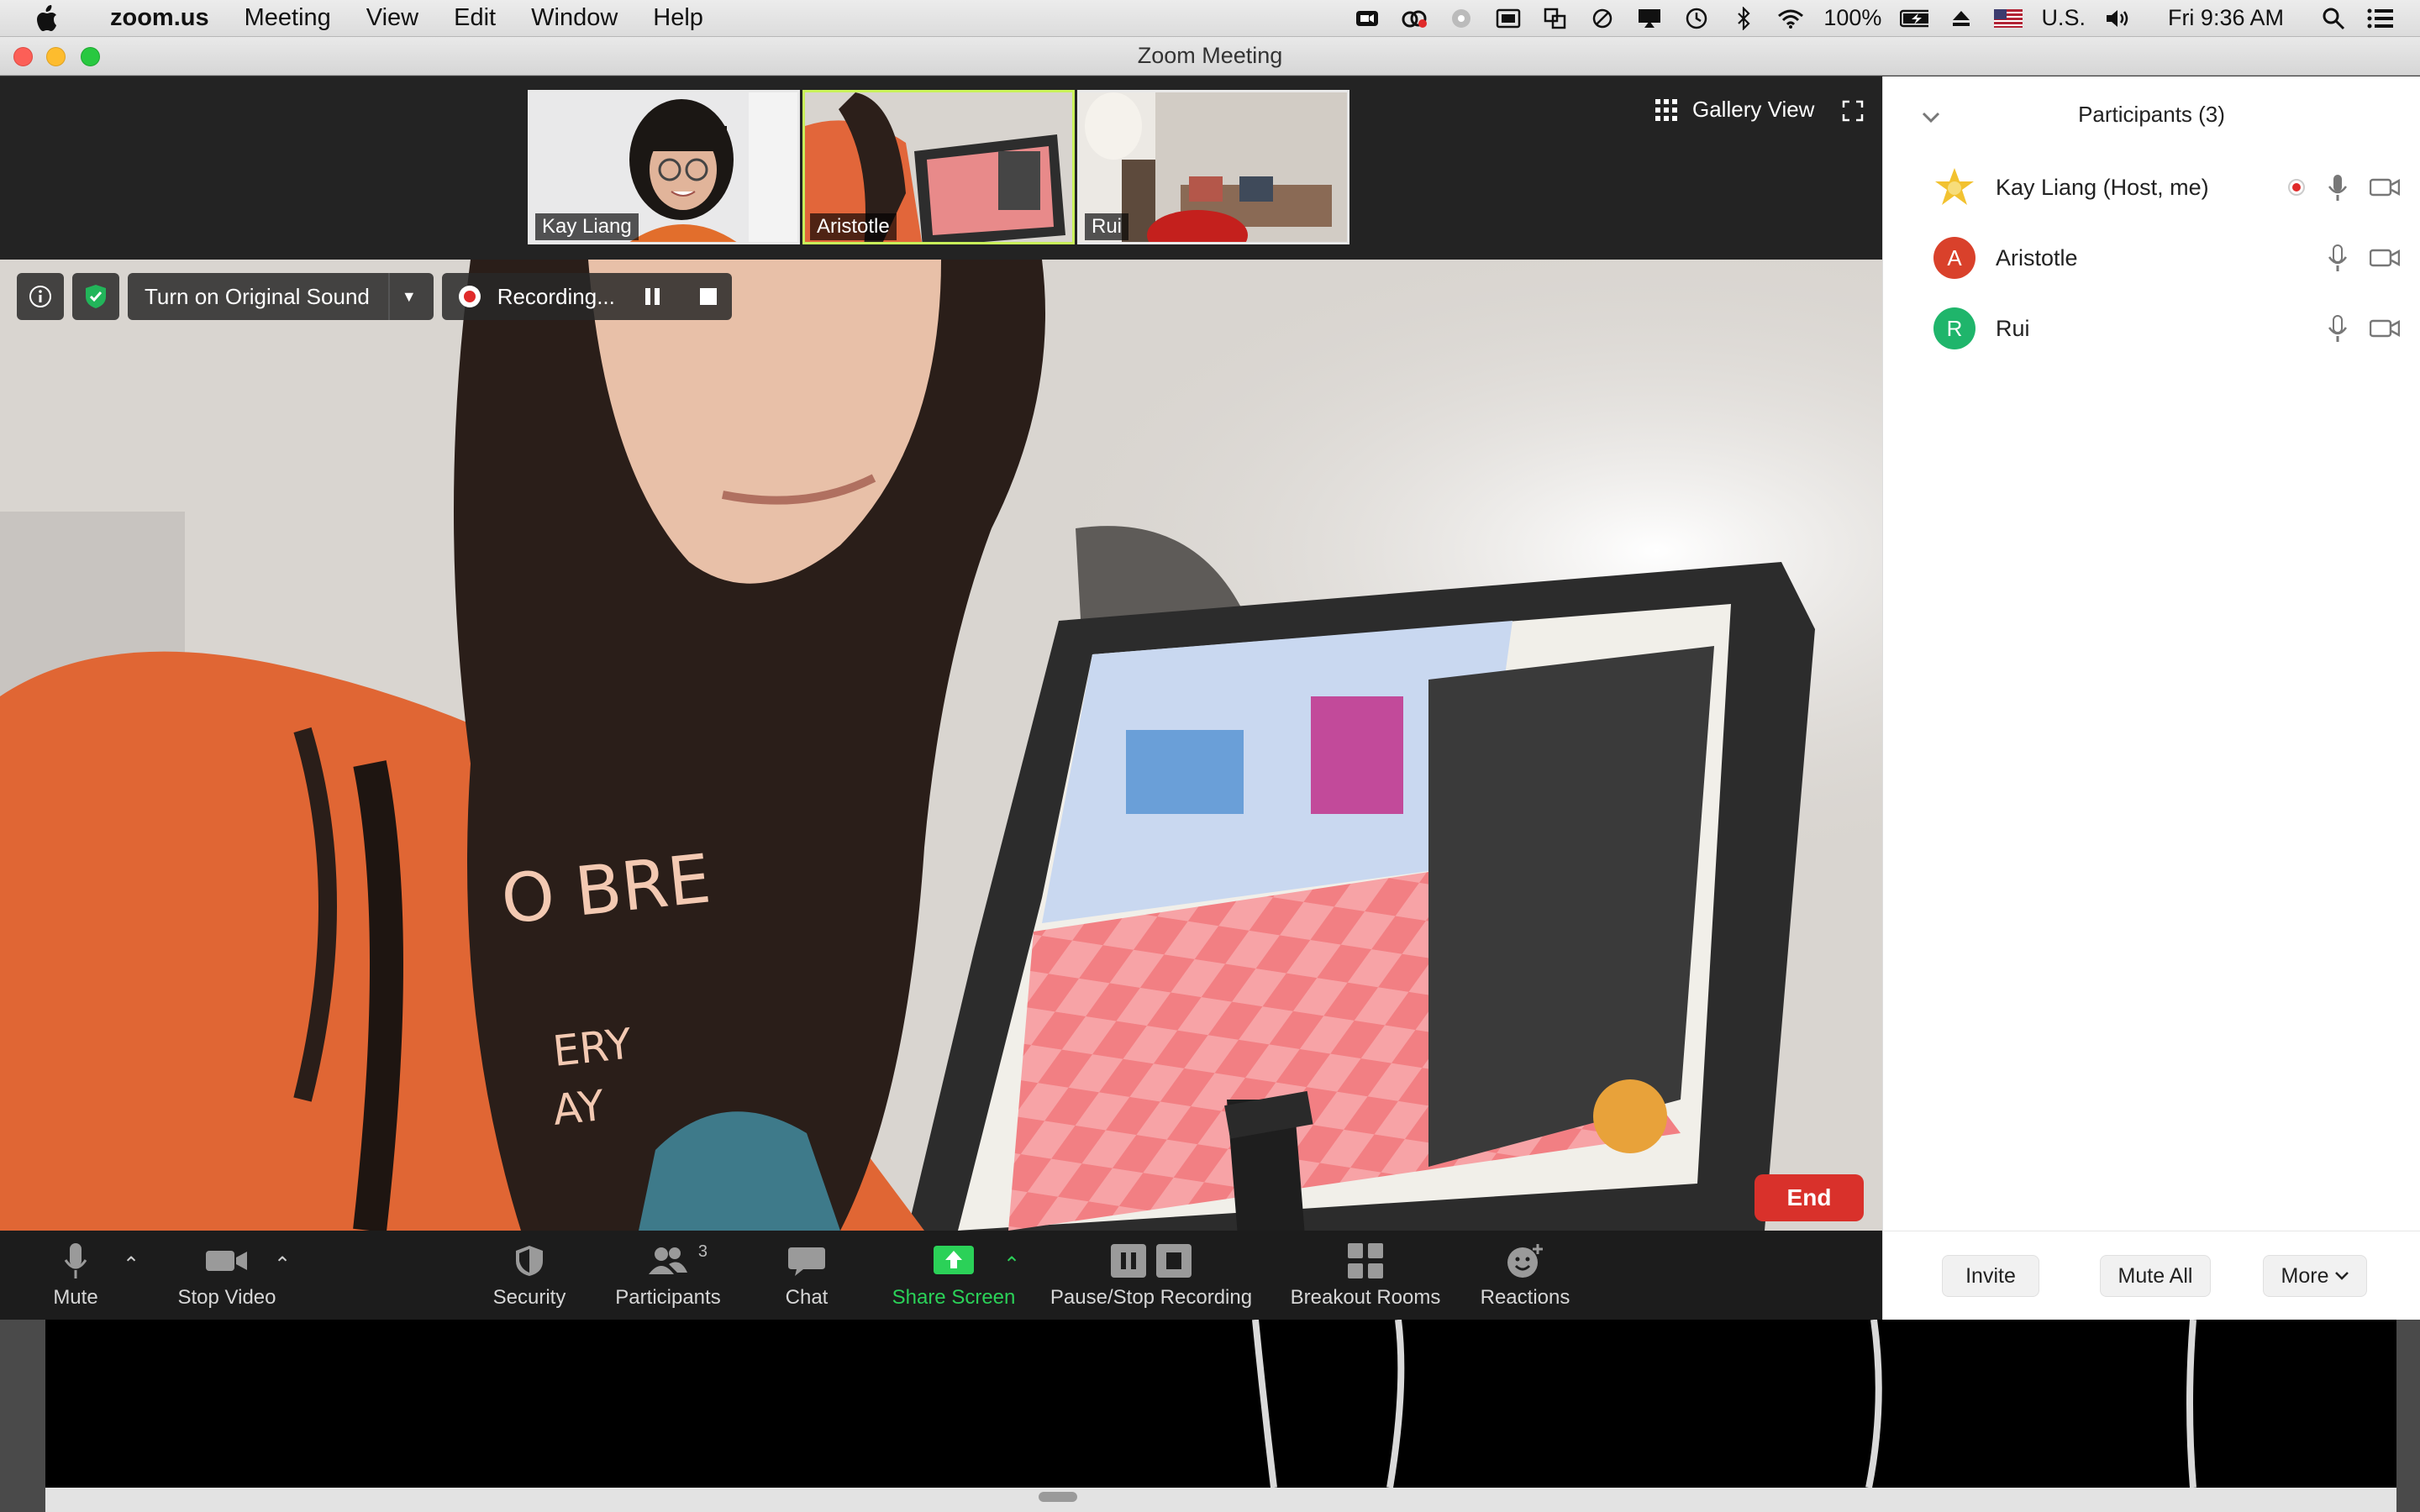  Describe the element at coordinates (1058, 1497) in the screenshot. I see `background-window-scroll-handle` at that location.